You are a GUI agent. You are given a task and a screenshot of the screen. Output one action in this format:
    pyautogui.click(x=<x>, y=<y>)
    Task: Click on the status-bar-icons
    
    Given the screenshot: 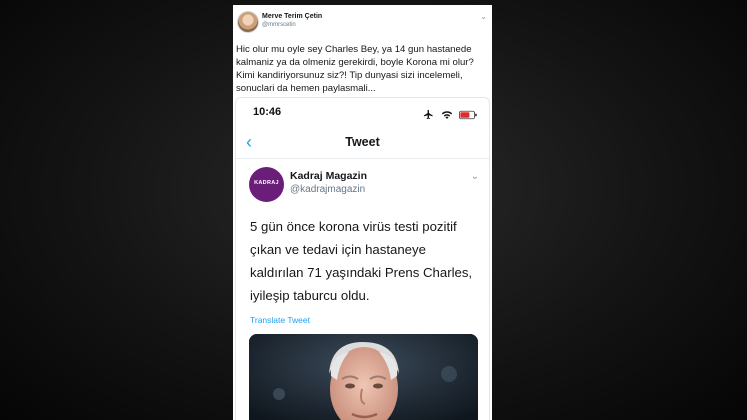 What is the action you would take?
    pyautogui.click(x=449, y=113)
    